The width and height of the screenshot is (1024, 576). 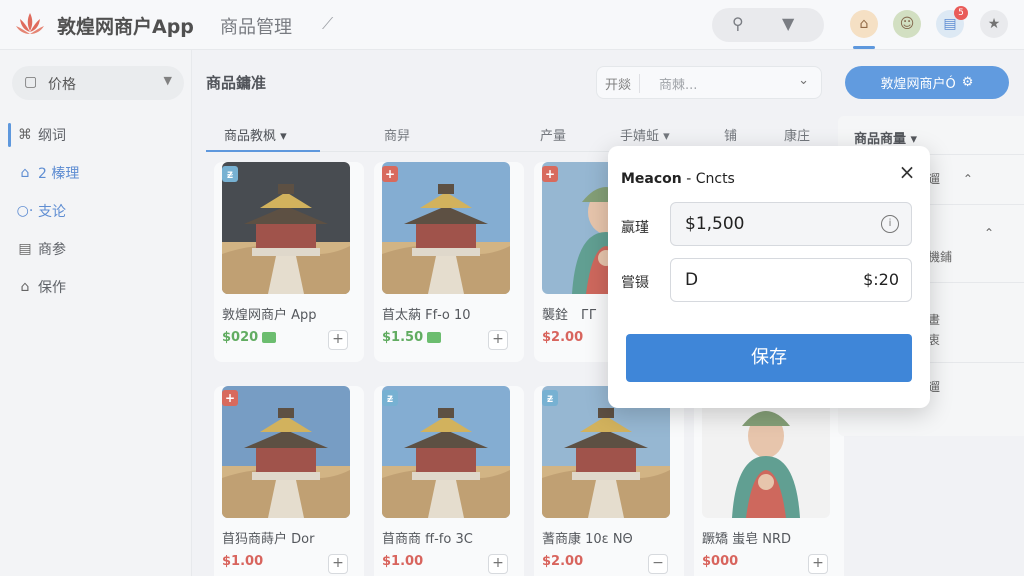 I want to click on tab-6: 康庄, so click(x=797, y=134).